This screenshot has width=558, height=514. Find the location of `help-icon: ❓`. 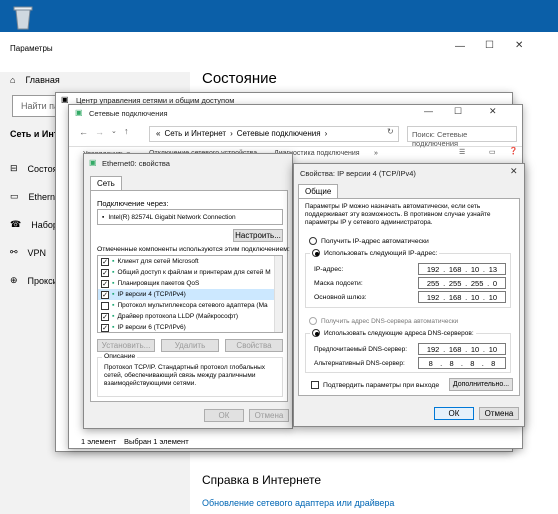

help-icon: ❓ is located at coordinates (513, 151).